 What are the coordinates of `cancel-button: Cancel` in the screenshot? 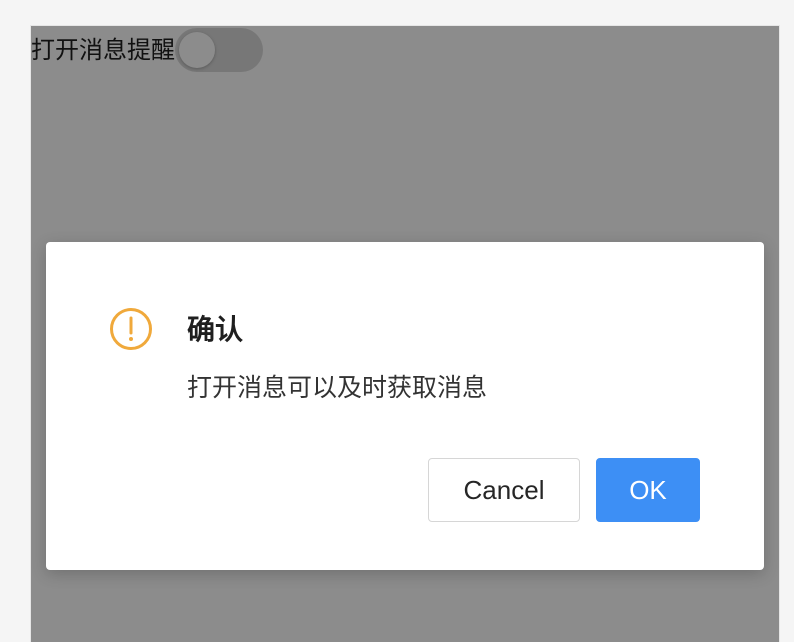 It's located at (504, 490).